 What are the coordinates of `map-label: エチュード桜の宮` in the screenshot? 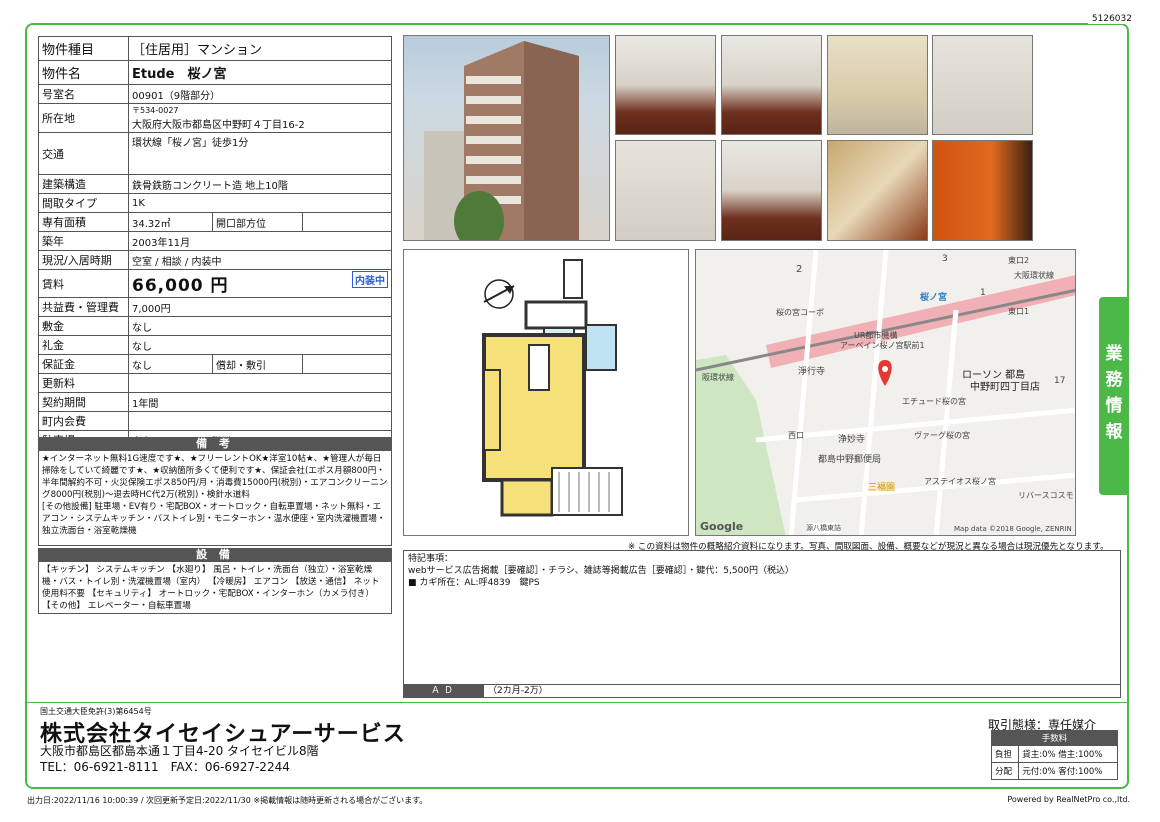 It's located at (934, 401).